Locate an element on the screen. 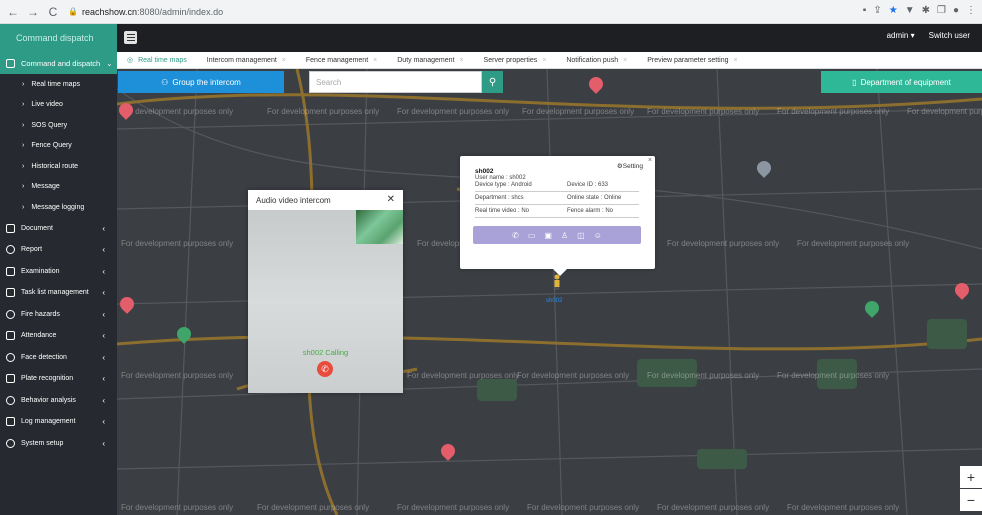 The height and width of the screenshot is (515, 982). share-icon: ⇪ is located at coordinates (877, 10).